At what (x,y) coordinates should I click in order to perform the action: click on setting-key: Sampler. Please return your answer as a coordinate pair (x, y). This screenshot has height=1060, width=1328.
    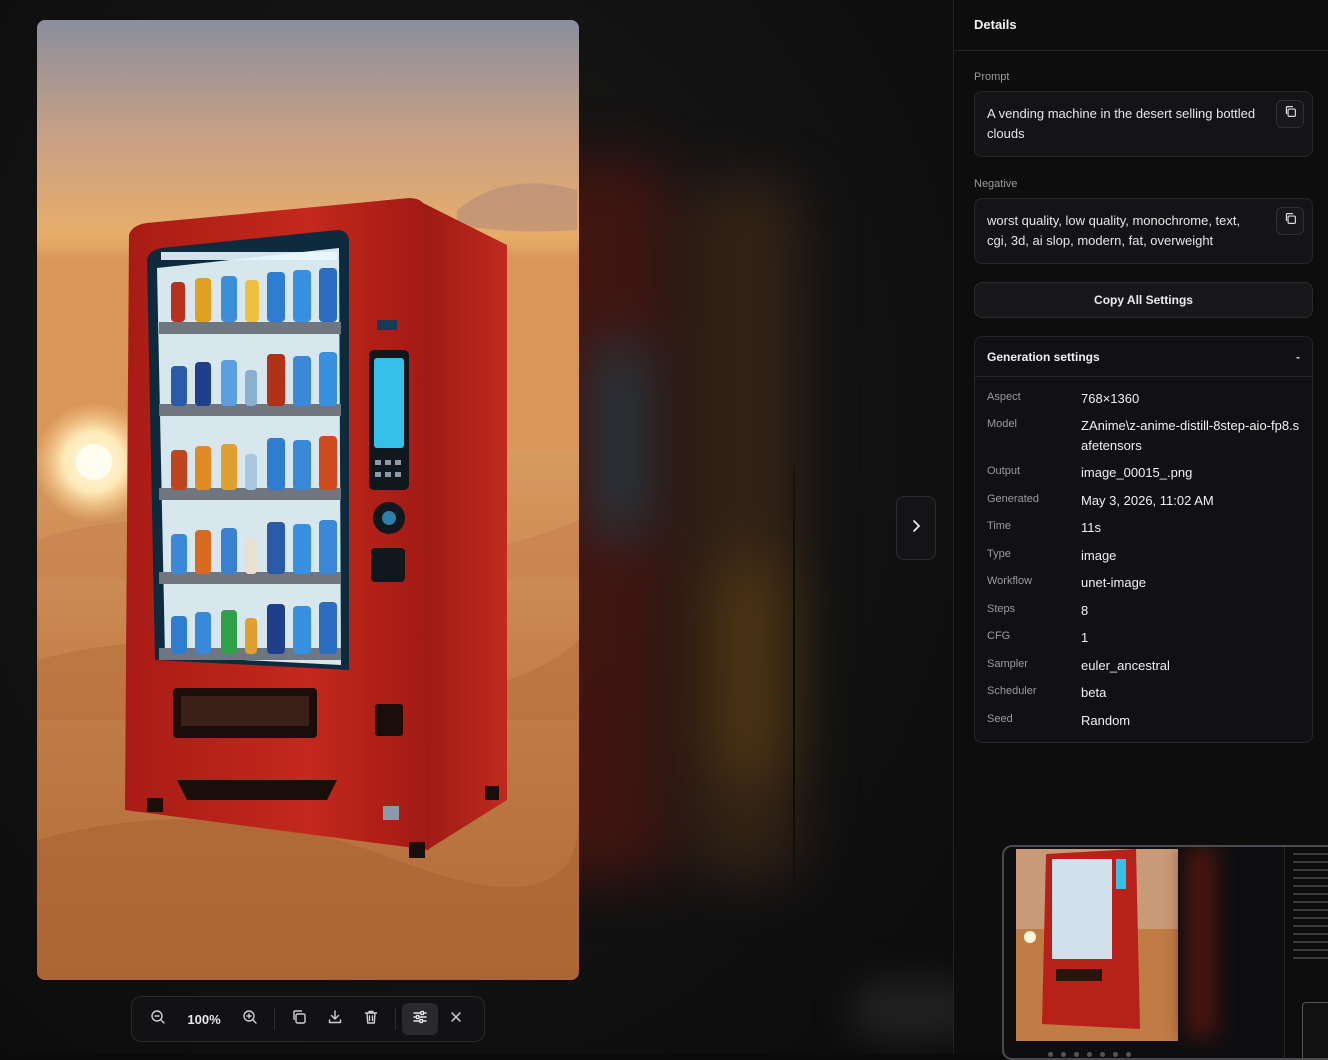
    Looking at the image, I should click on (1007, 664).